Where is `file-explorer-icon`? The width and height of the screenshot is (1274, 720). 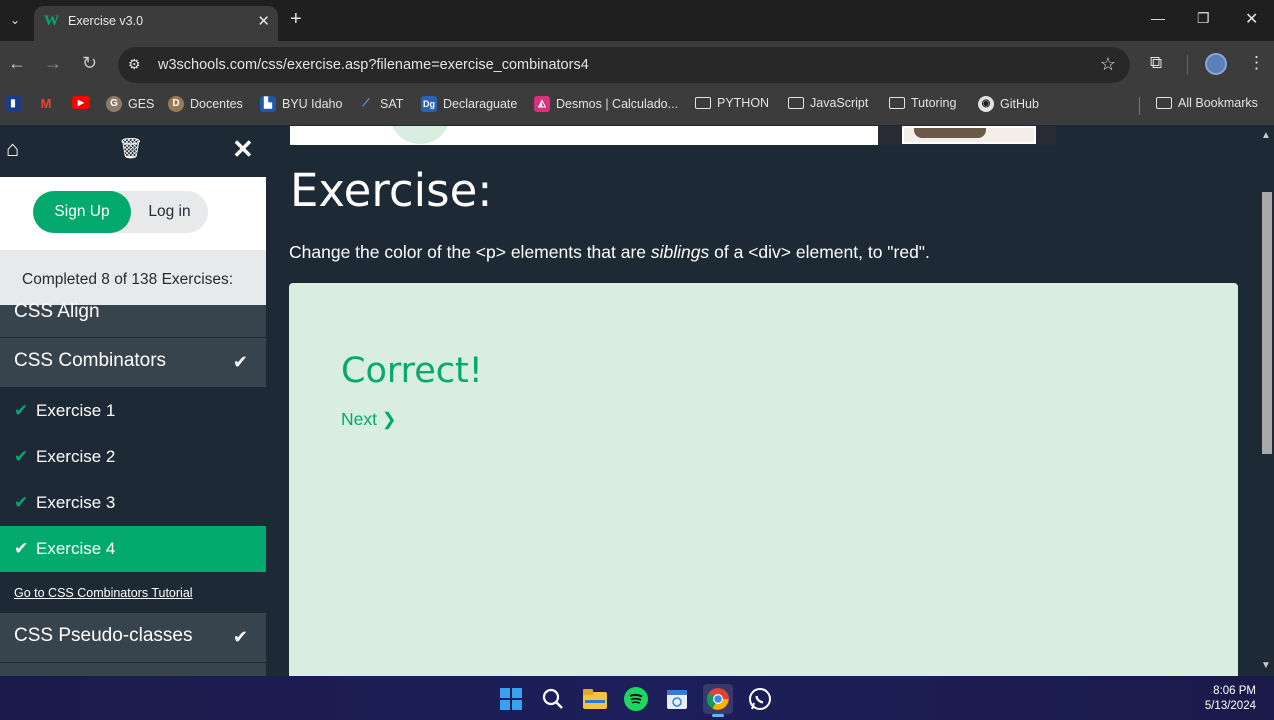
file-explorer-icon is located at coordinates (595, 699).